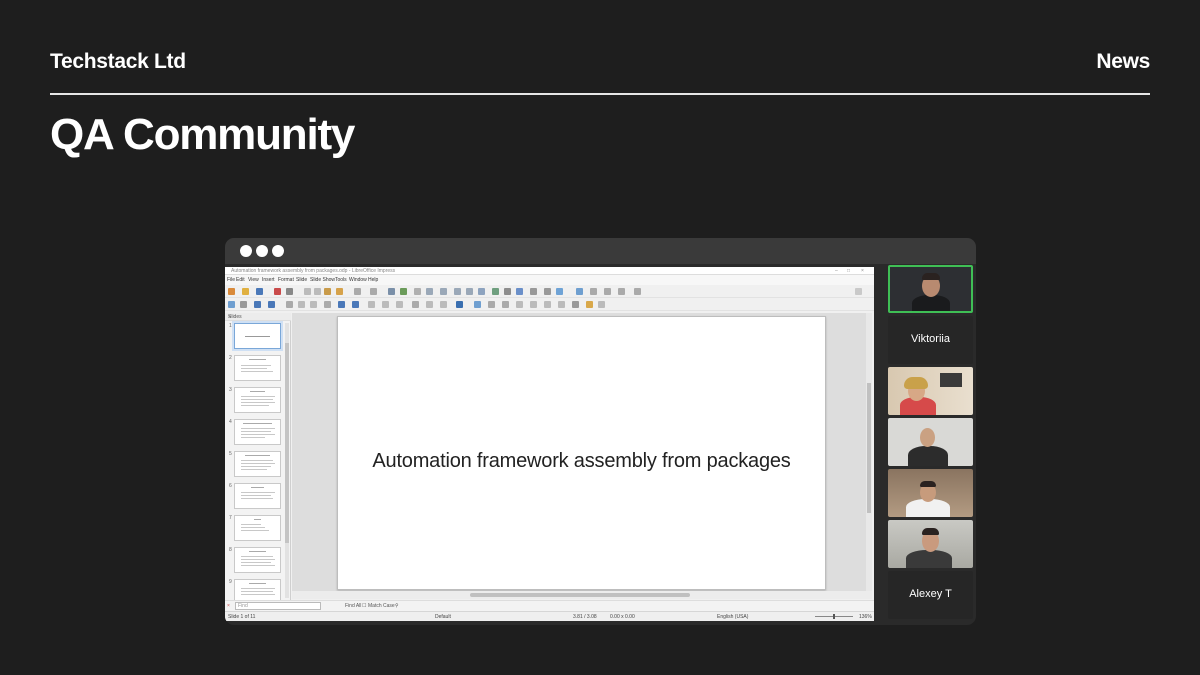 This screenshot has width=1200, height=675. Describe the element at coordinates (287, 460) in the screenshot. I see `panel-scrollbar` at that location.